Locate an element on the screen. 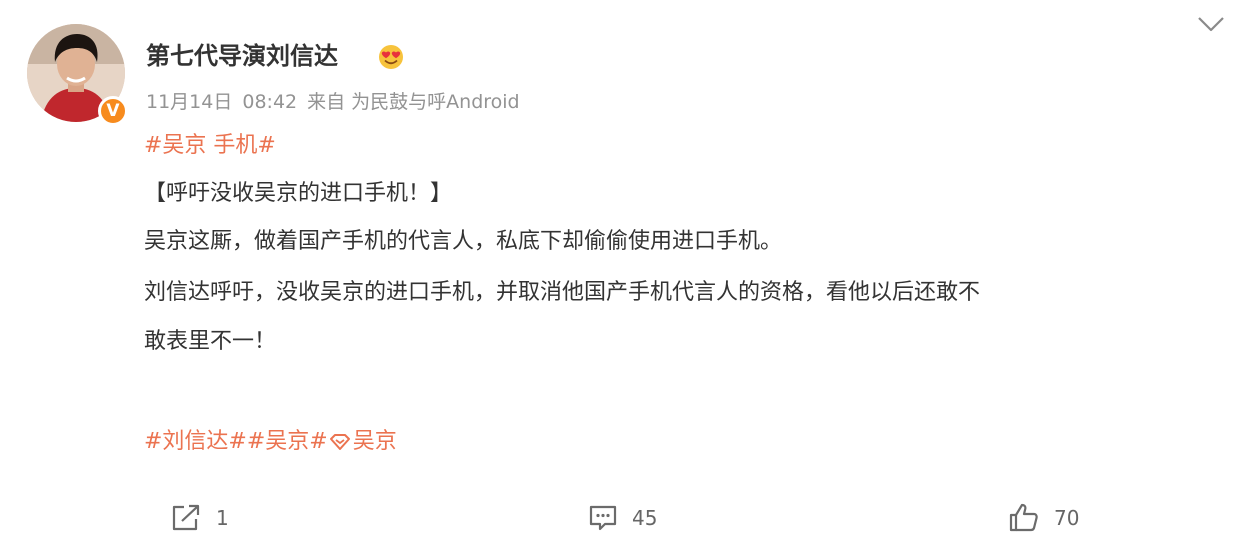  post-meta: 11月14日 08:42 来自 为民鼓与呼Android is located at coordinates (333, 102).